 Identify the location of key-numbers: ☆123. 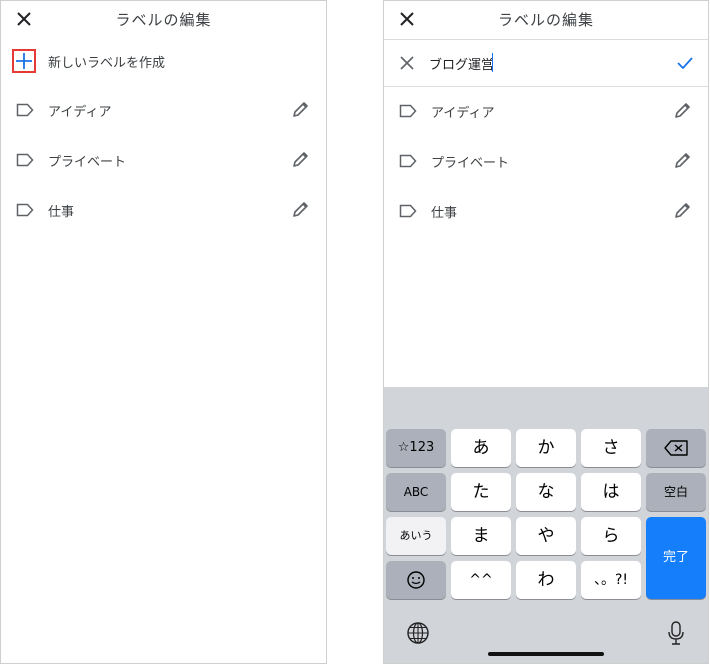
(416, 448).